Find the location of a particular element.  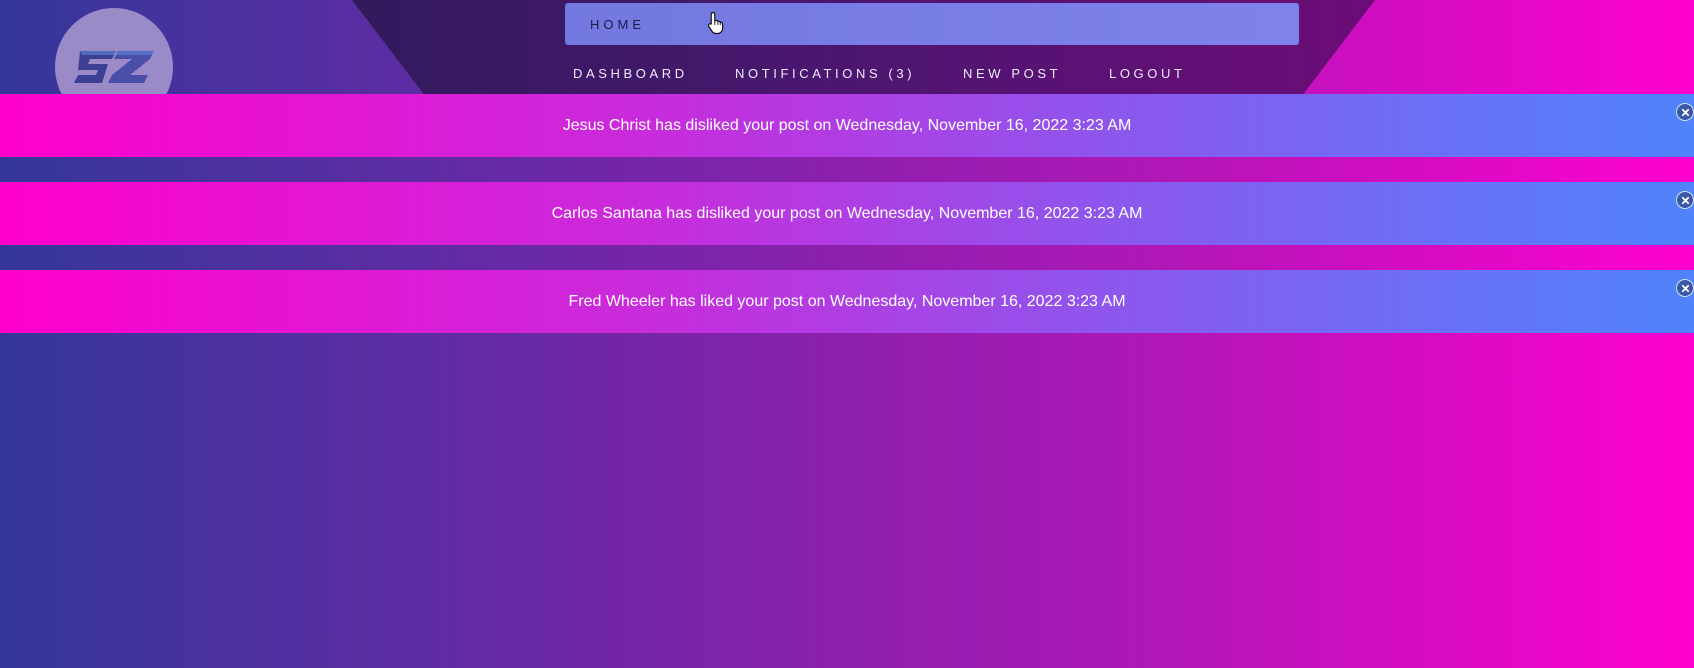

nav-dashboard-link: DASHBOARD is located at coordinates (630, 73).